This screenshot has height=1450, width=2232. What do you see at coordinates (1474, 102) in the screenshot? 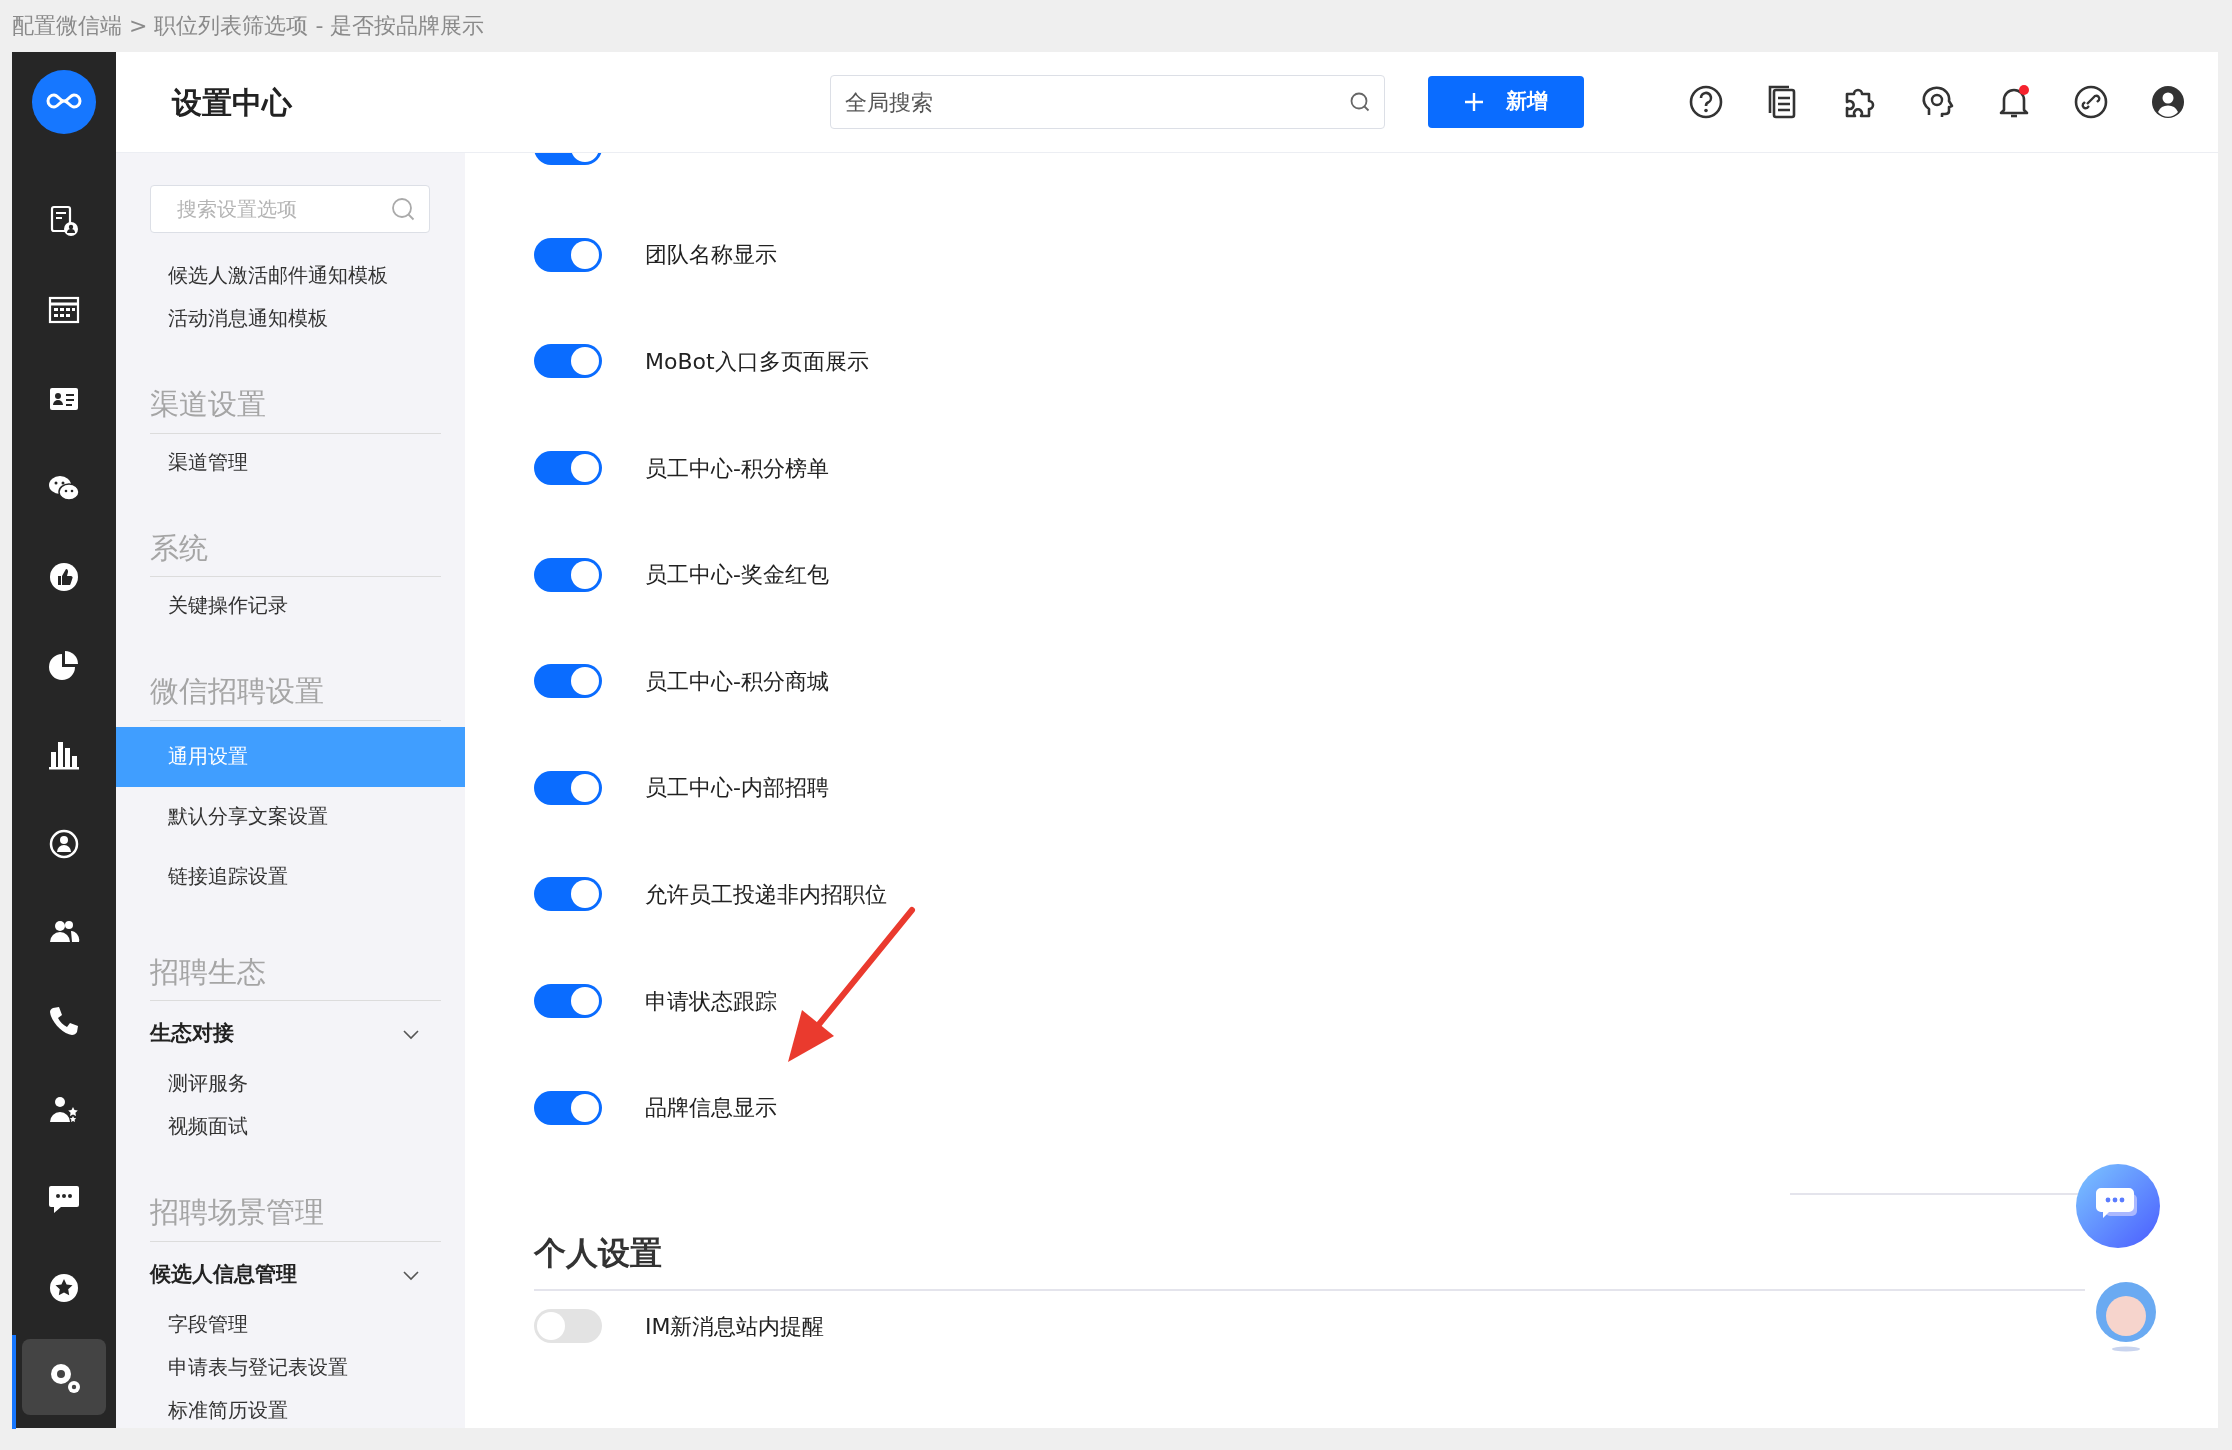
I see `plus-icon` at bounding box center [1474, 102].